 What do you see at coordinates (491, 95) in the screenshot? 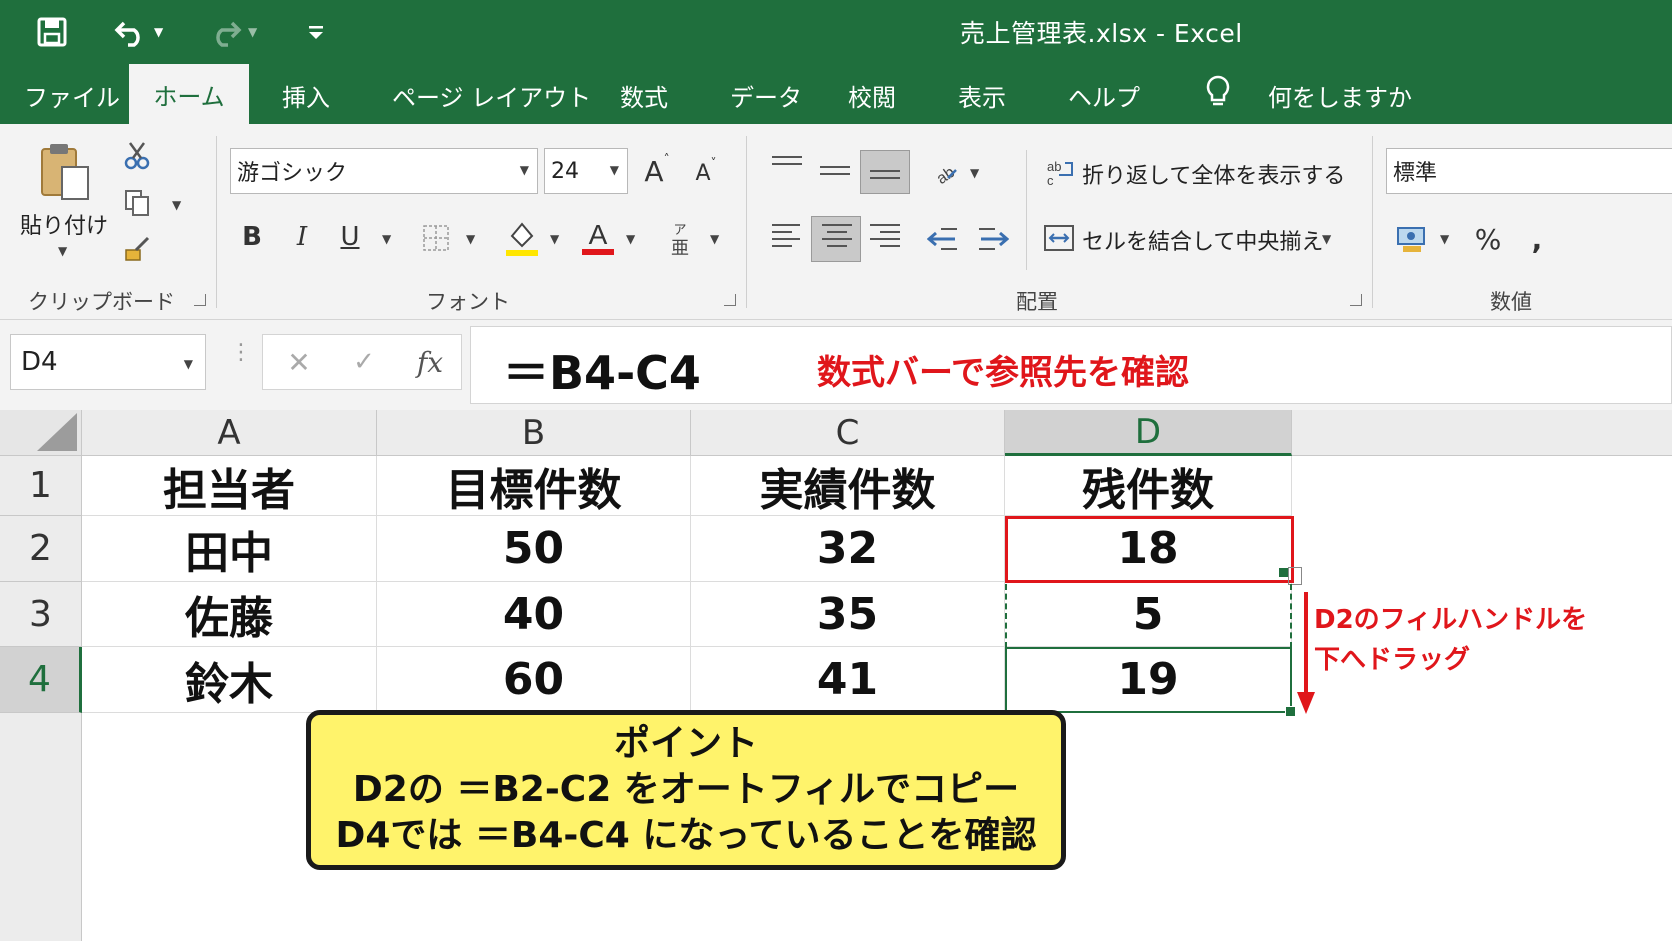
I see `tab-page-layout: ページ レイアウト` at bounding box center [491, 95].